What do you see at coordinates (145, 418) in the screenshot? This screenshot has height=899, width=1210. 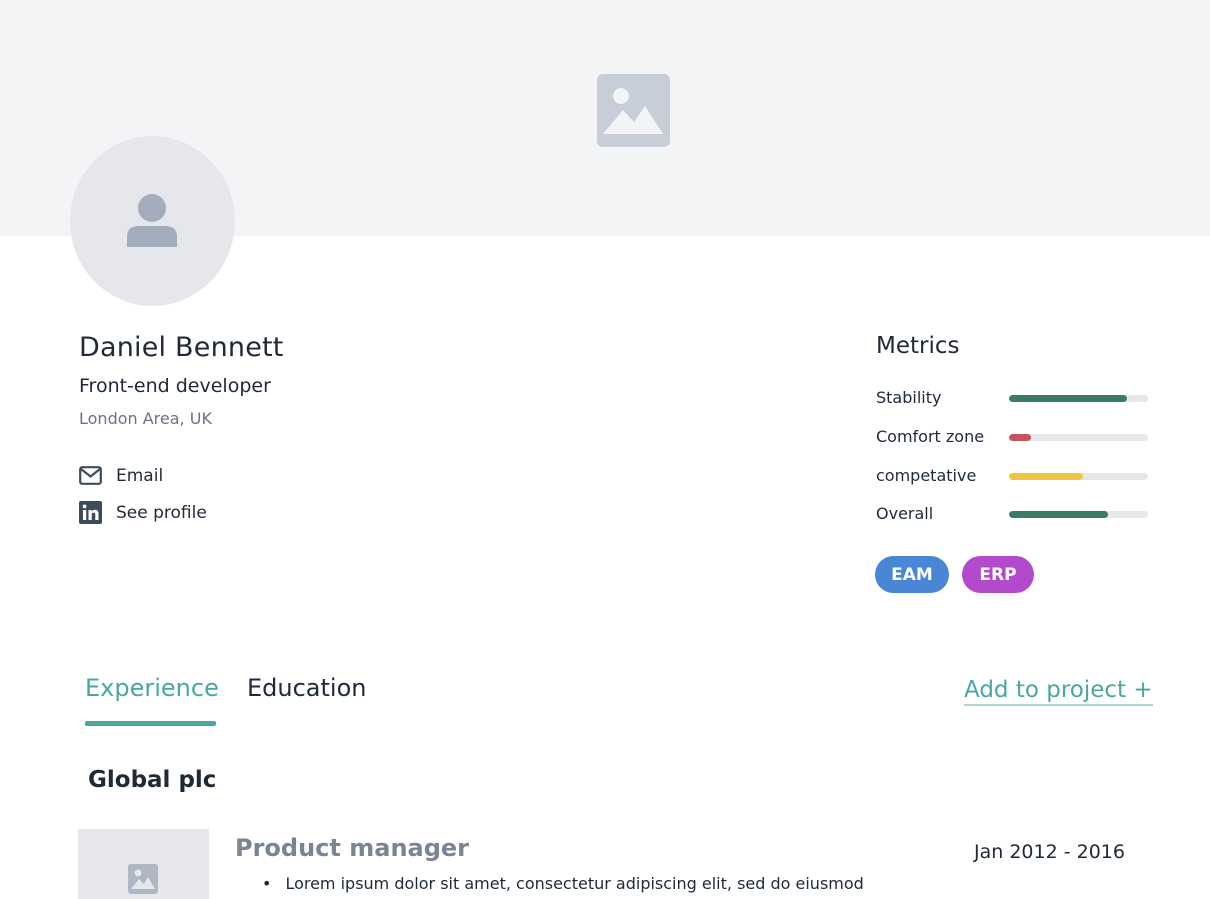 I see `profile-location: London Area, UK` at bounding box center [145, 418].